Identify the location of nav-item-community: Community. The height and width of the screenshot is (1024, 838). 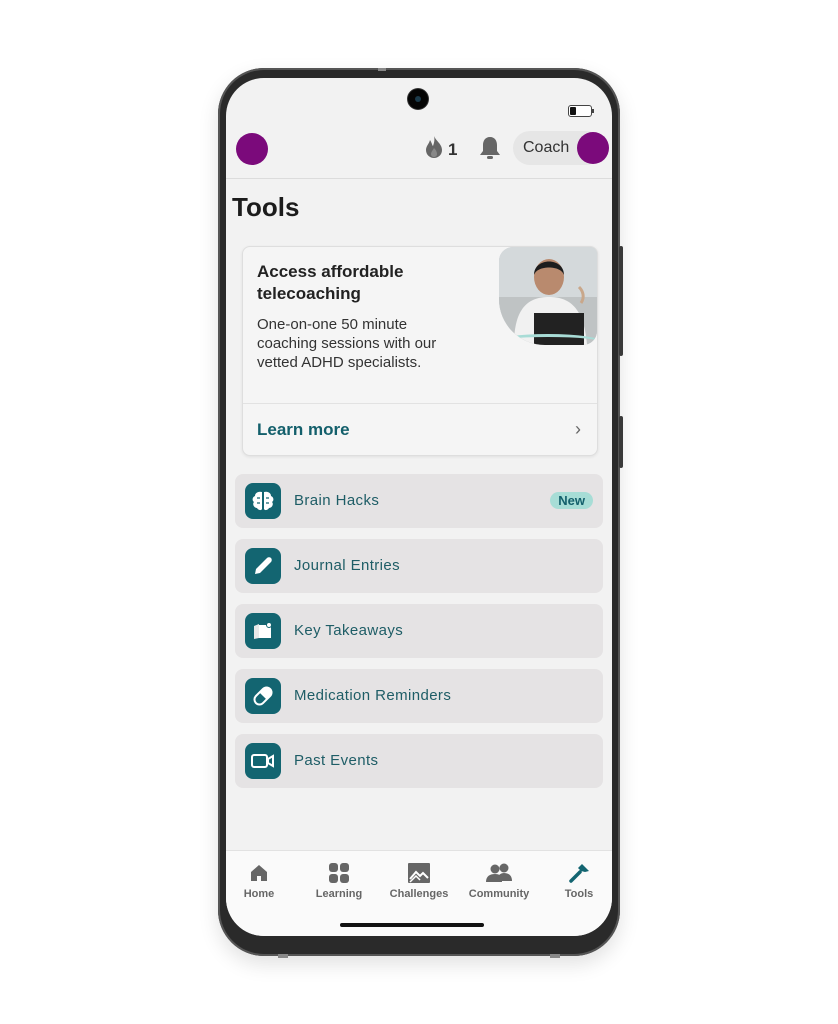
(499, 880).